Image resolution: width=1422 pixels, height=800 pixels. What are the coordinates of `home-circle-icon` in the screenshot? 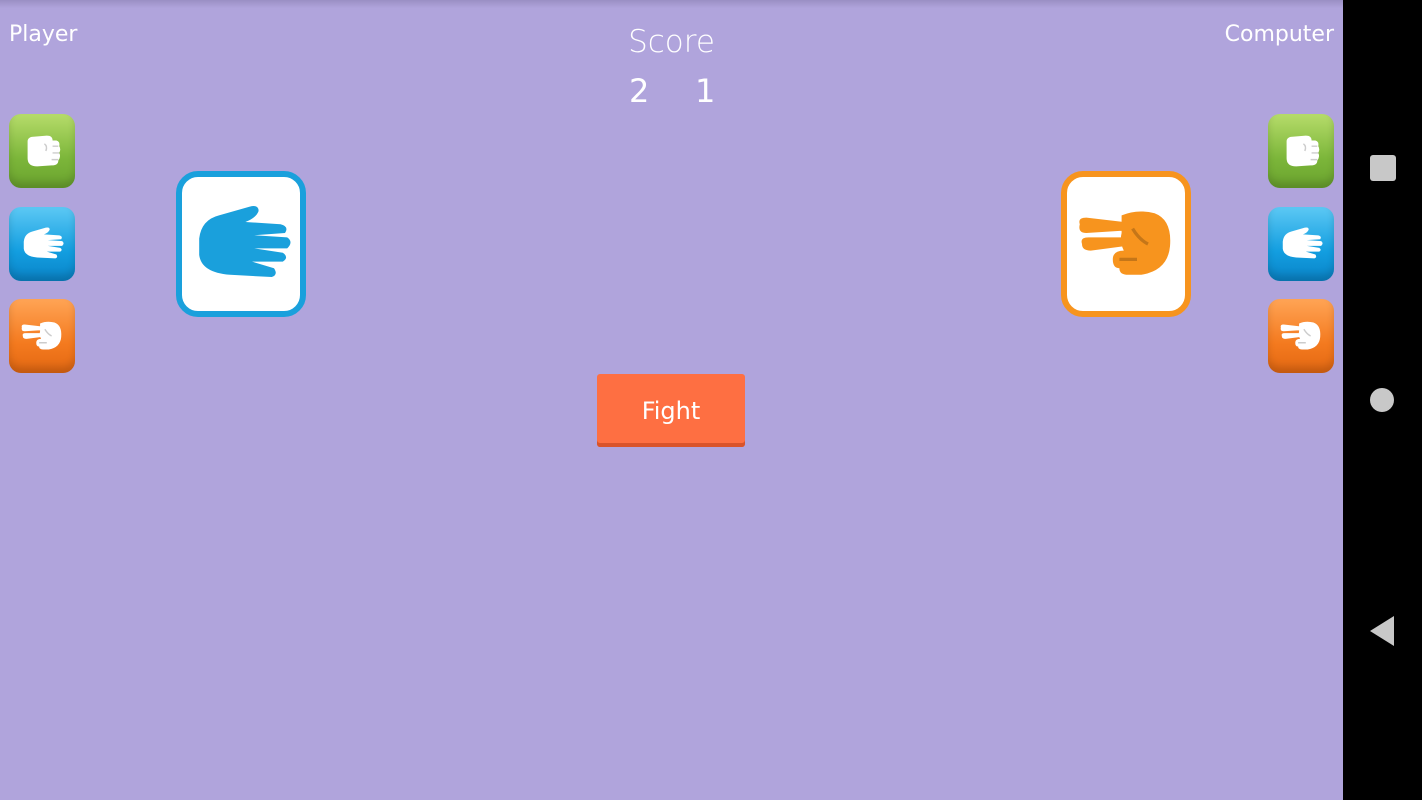 It's located at (1382, 400).